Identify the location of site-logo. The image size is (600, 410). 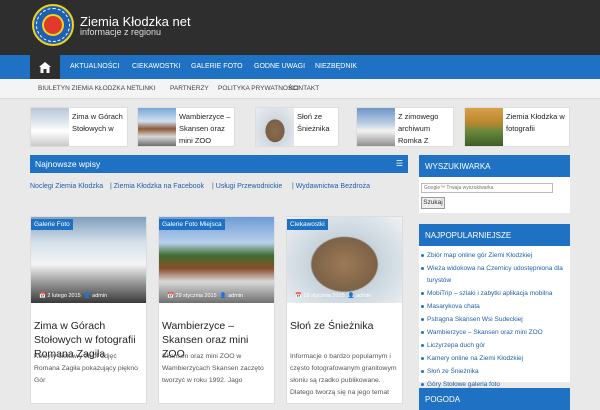
(53, 25).